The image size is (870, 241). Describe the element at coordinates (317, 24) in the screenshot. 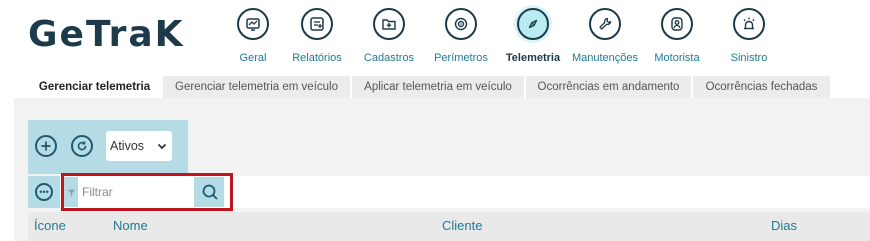

I see `report-icon` at that location.